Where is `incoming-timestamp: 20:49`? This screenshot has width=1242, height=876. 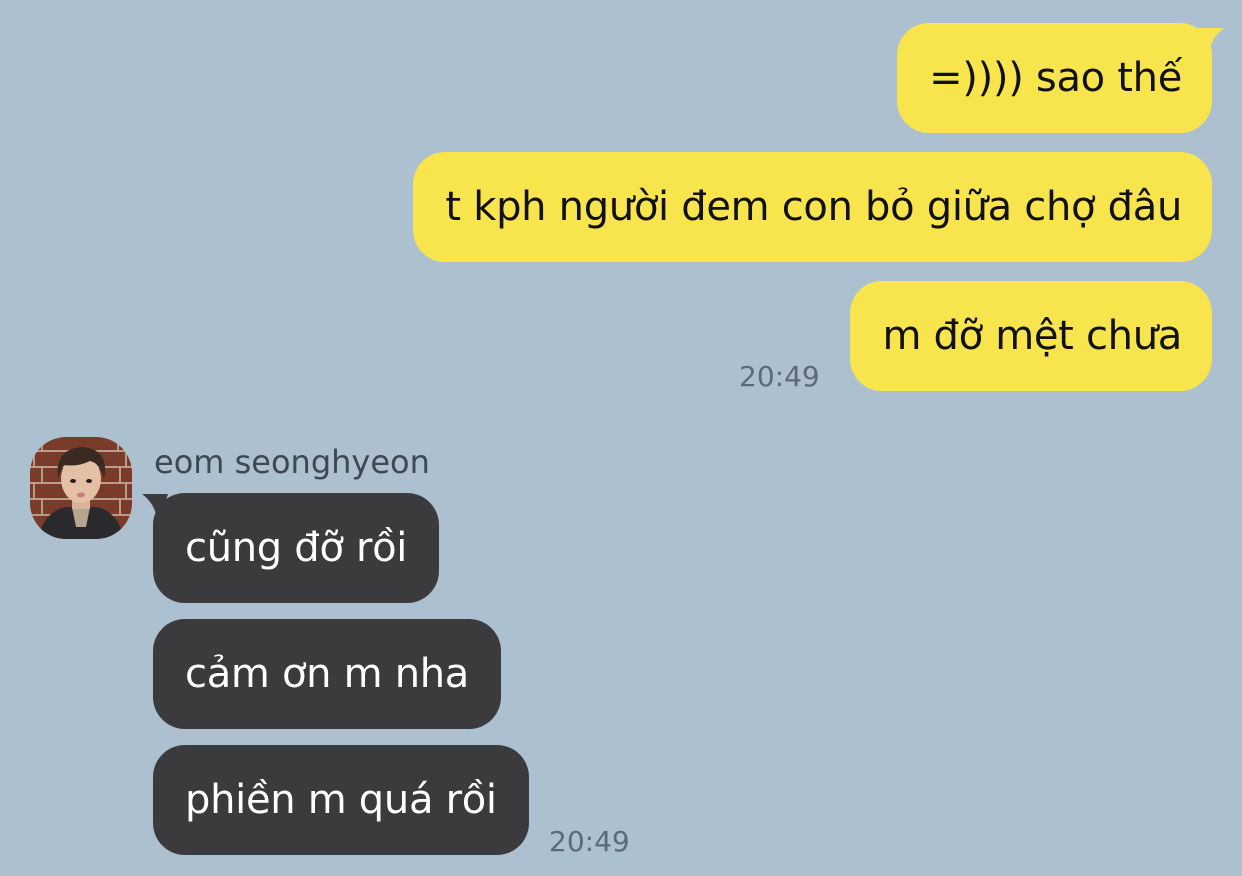 incoming-timestamp: 20:49 is located at coordinates (589, 841).